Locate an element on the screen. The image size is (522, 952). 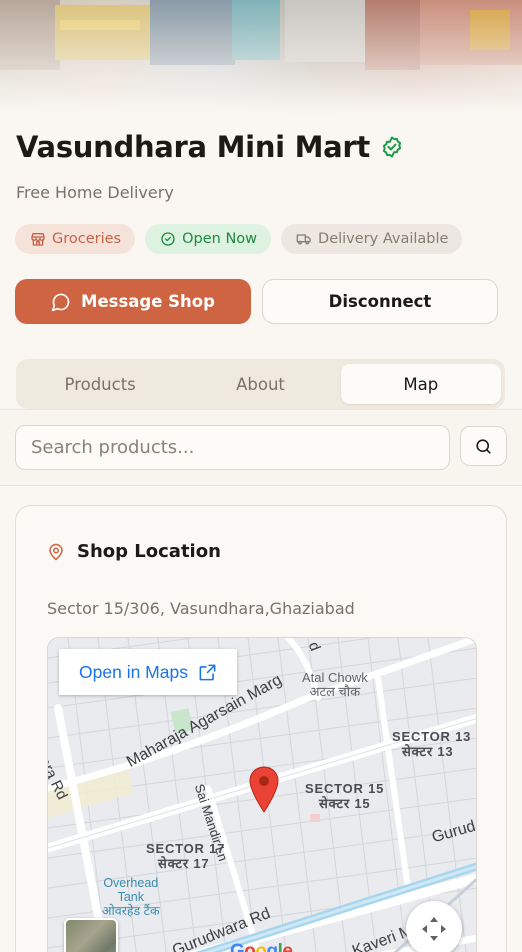
map-label-overhead-tank: Overhead Tank ओवरहेड टैंक is located at coordinates (131, 897).